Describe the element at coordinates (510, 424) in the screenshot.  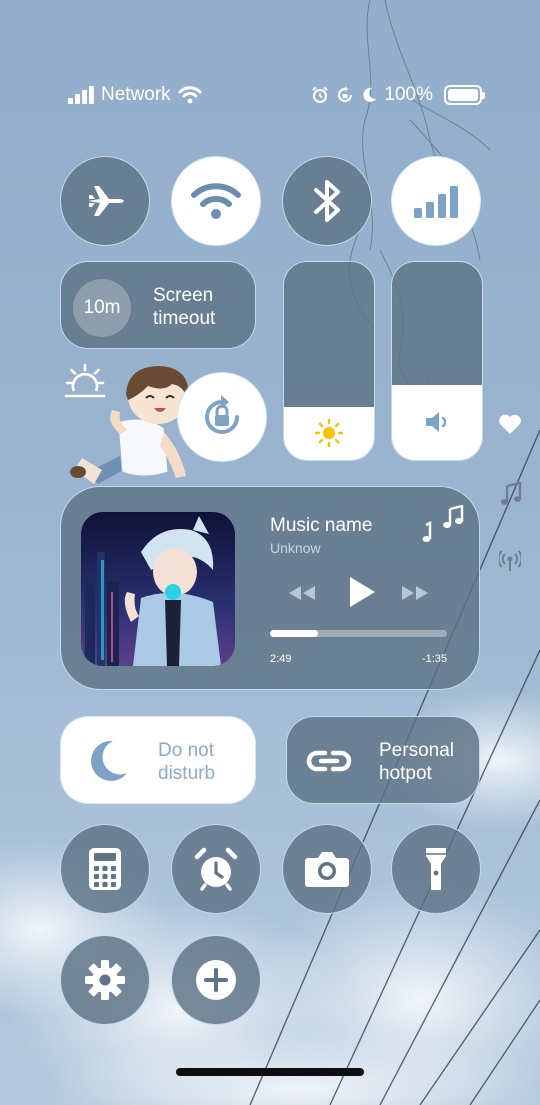
I see `heart-icon` at that location.